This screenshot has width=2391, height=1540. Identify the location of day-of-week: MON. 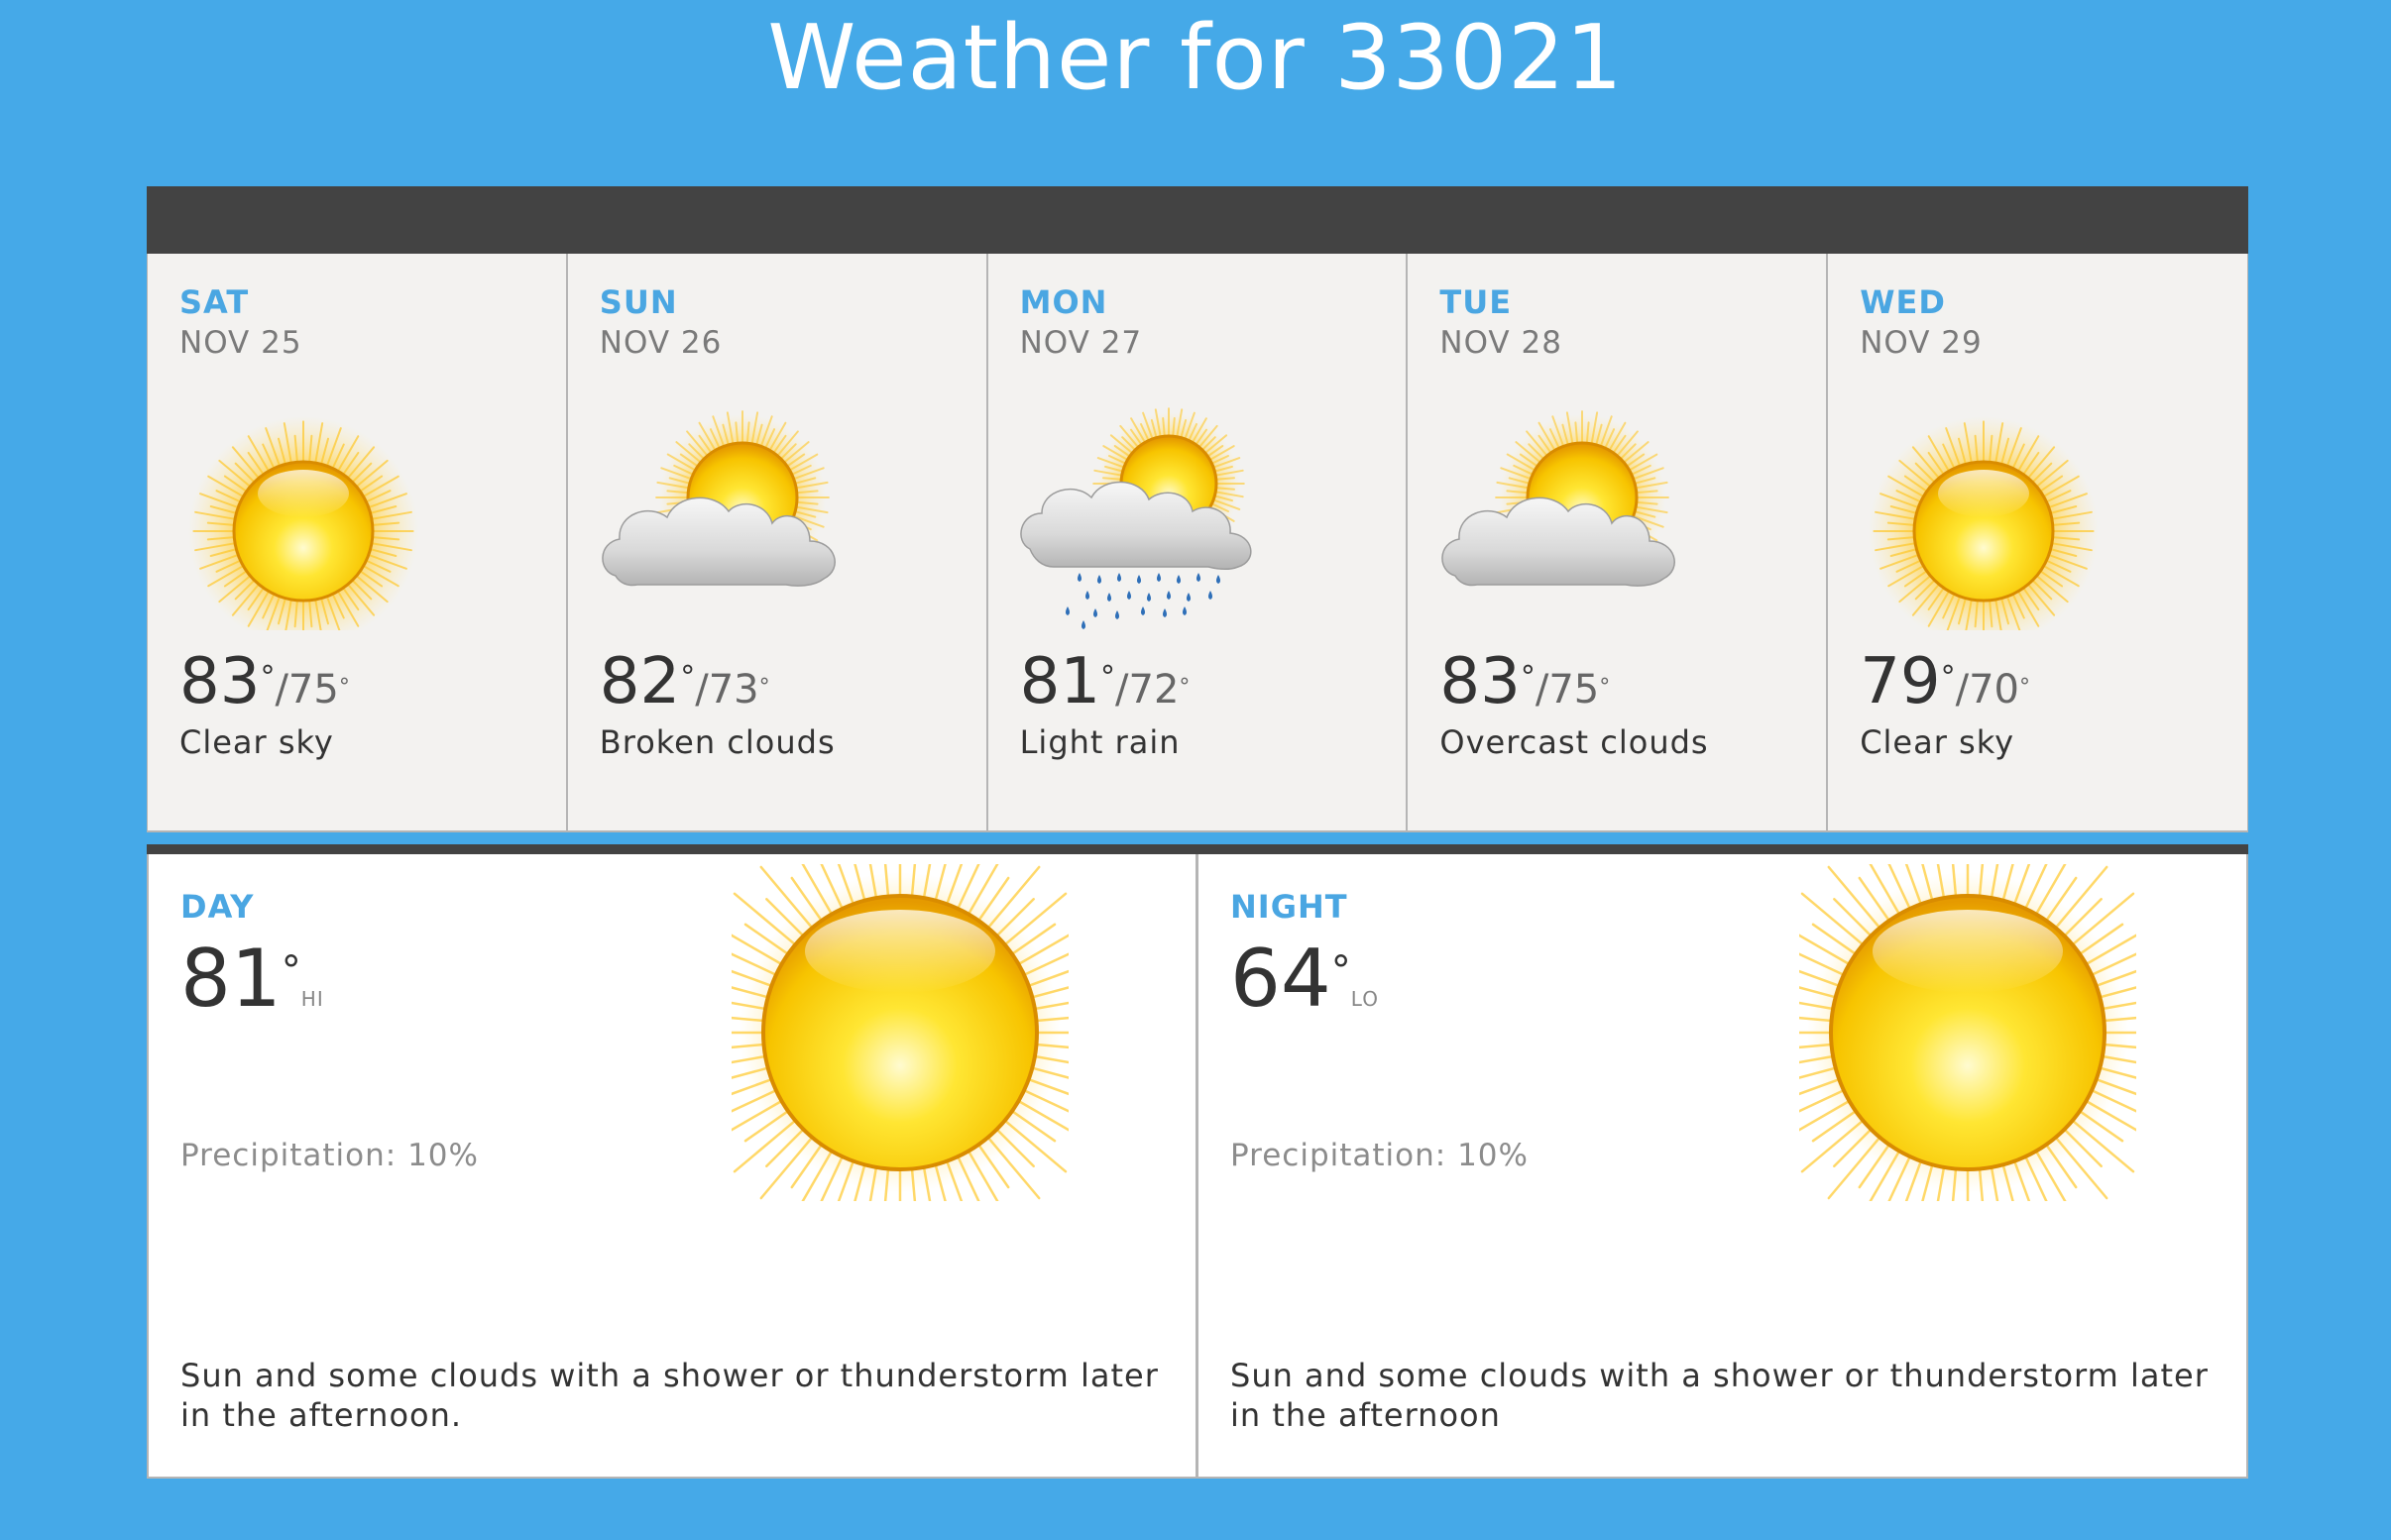
(1063, 302).